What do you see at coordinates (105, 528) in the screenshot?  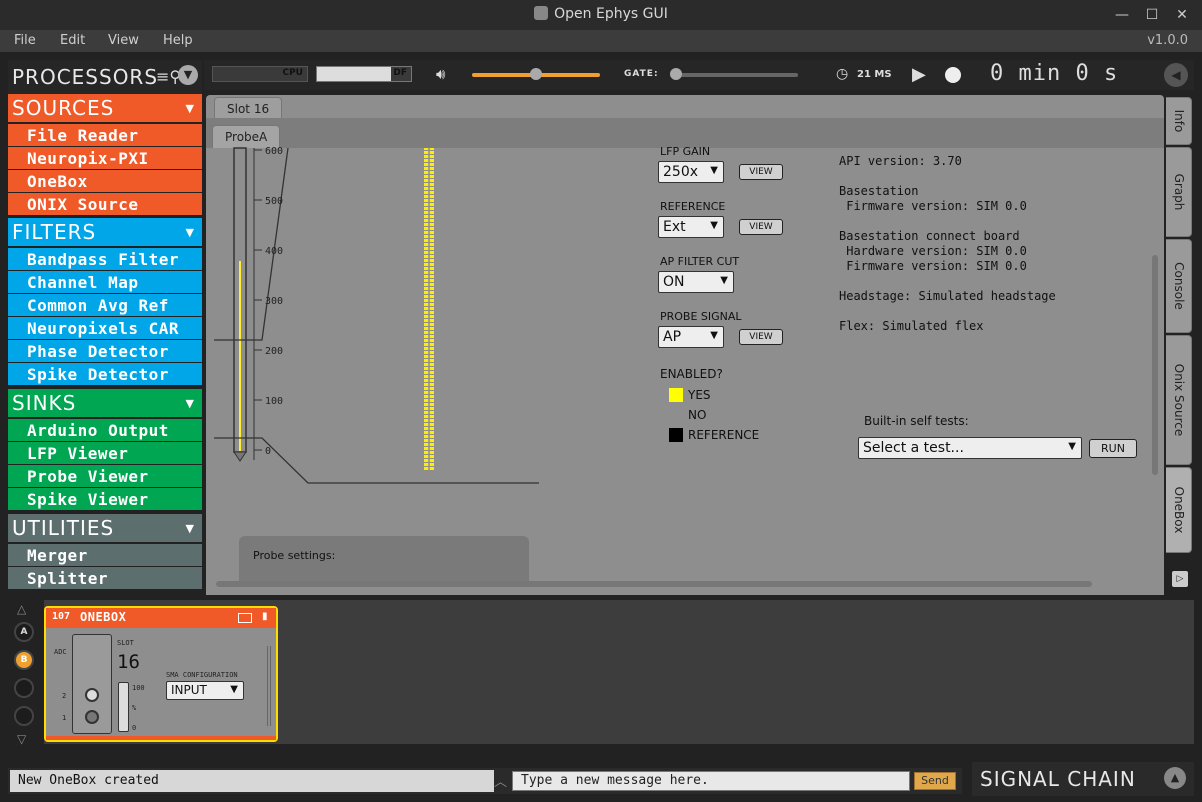 I see `category-utilities: UTILITIES ▼` at bounding box center [105, 528].